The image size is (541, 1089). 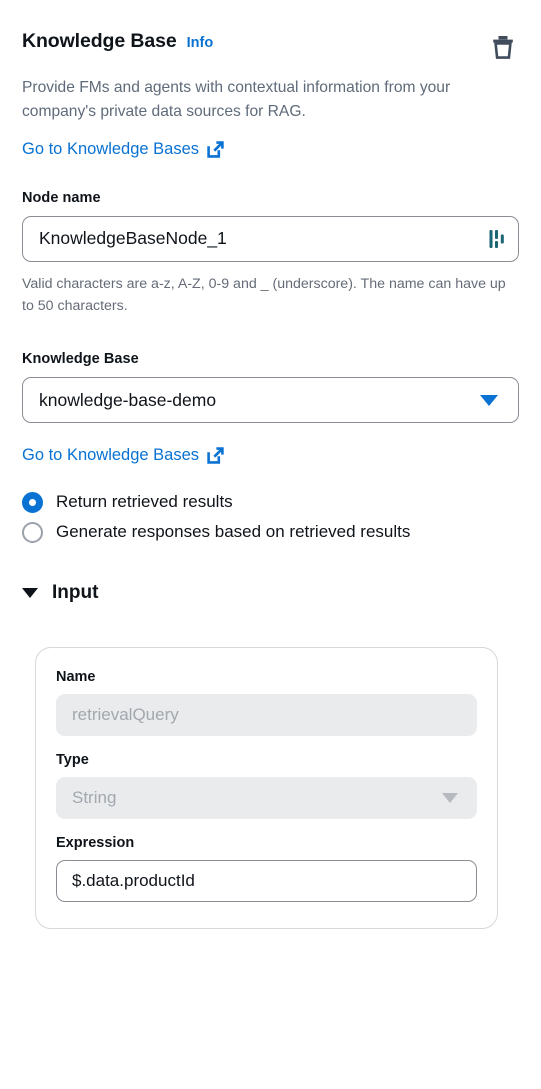 What do you see at coordinates (32, 502) in the screenshot?
I see `radio-selected-icon` at bounding box center [32, 502].